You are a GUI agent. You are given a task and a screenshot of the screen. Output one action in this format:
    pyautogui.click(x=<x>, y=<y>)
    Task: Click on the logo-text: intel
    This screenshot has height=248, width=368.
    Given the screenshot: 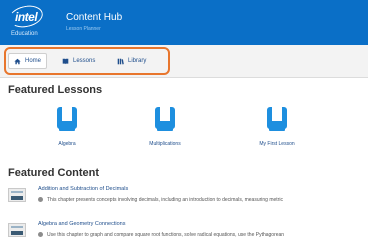 What is the action you would take?
    pyautogui.click(x=26, y=17)
    